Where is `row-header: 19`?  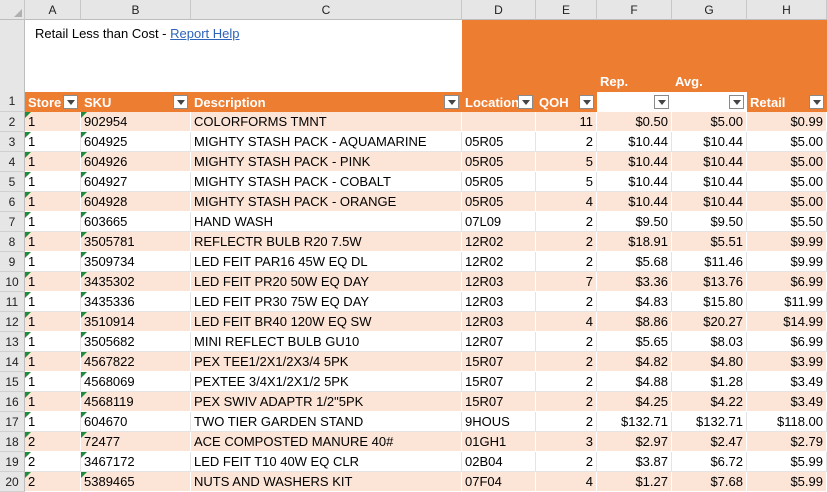 row-header: 19 is located at coordinates (12, 462).